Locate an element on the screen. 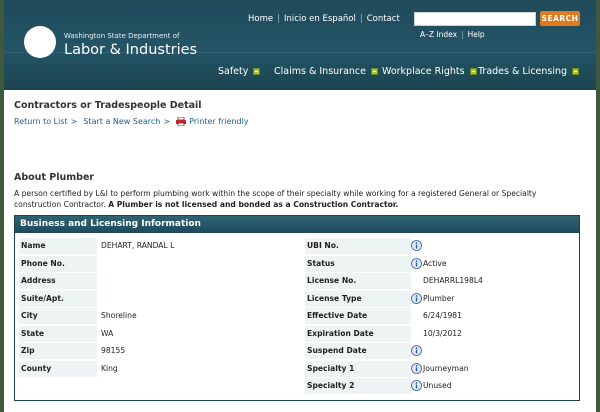 Image resolution: width=600 pixels, height=412 pixels. panel-header: Business and Licensing Information is located at coordinates (297, 224).